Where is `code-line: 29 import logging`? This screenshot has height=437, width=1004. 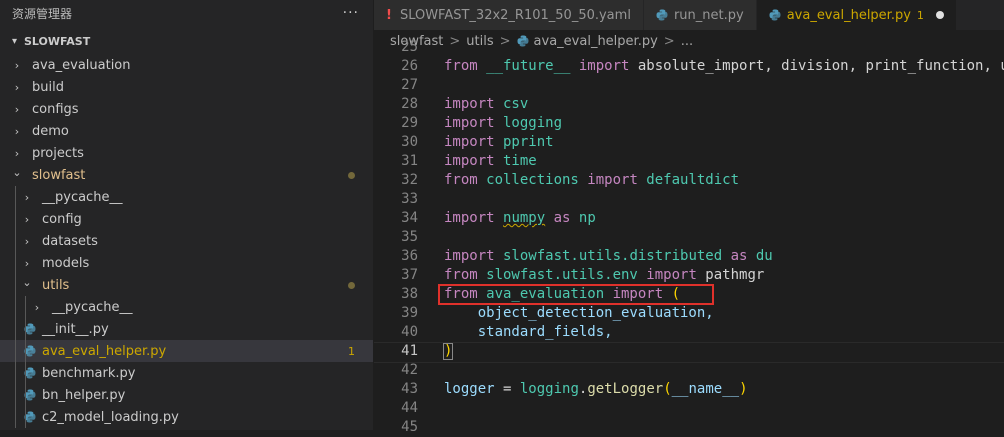 code-line: 29 import logging is located at coordinates (689, 123).